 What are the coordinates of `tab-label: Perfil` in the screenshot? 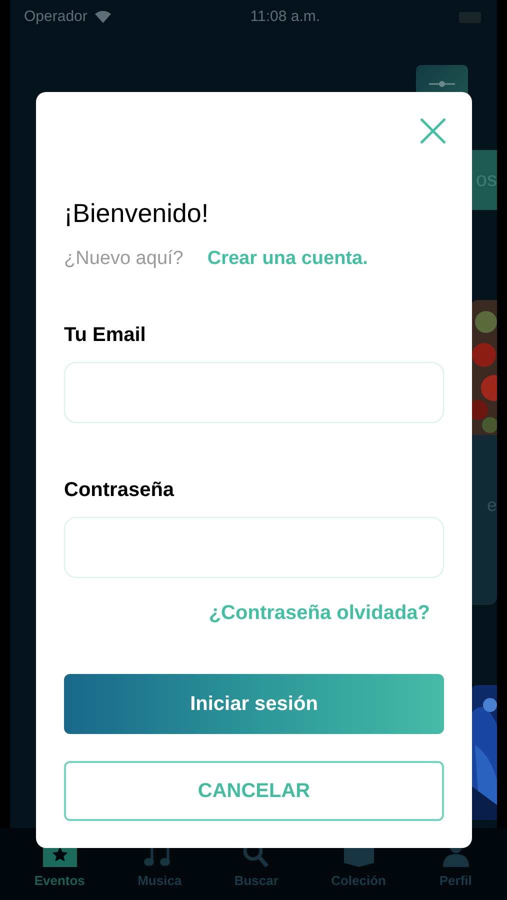 It's located at (455, 881).